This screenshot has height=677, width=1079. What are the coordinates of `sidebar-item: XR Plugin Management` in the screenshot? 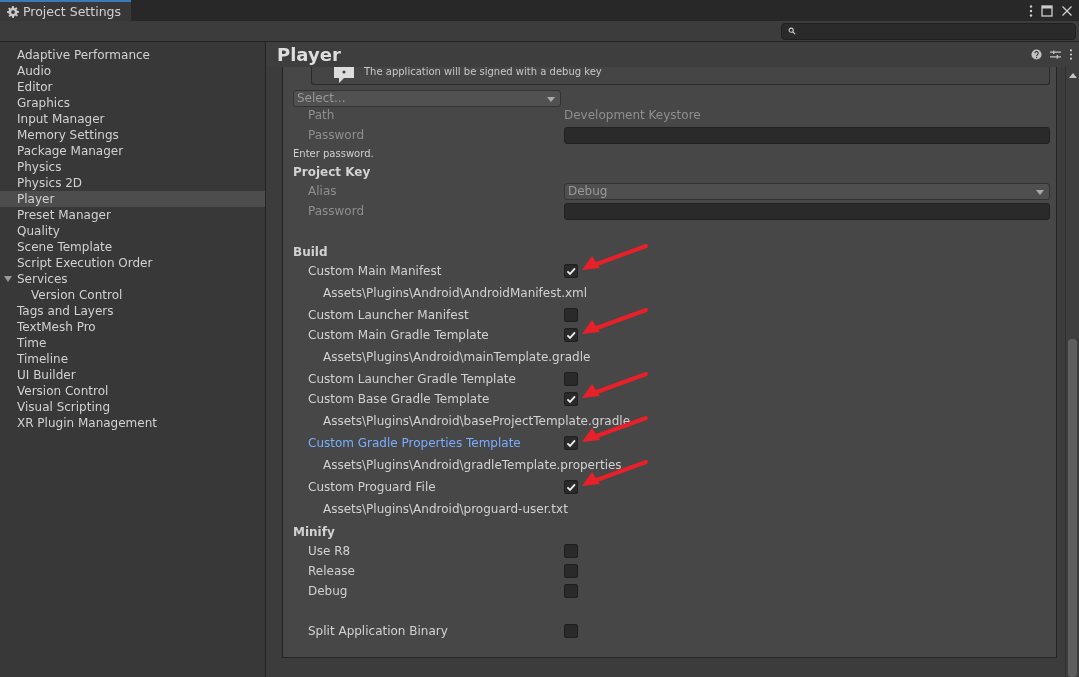 It's located at (132, 423).